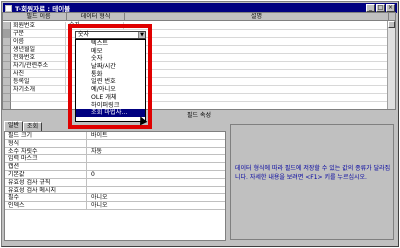  What do you see at coordinates (7, 34) in the screenshot?
I see `row-selector-current` at bounding box center [7, 34].